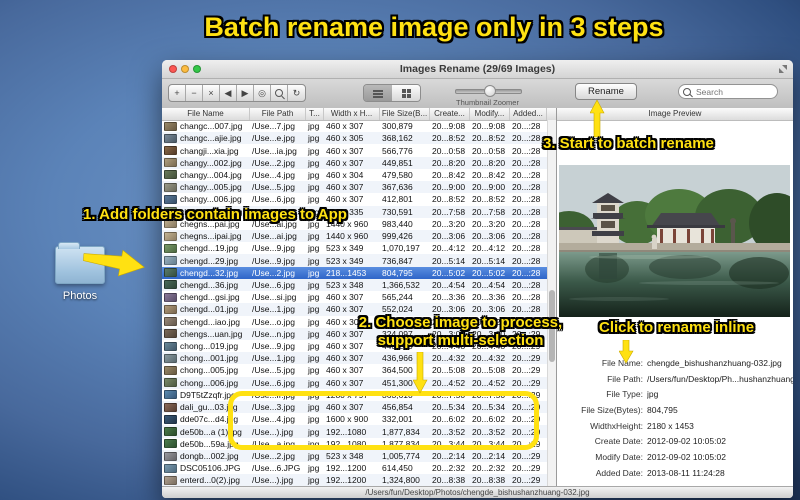  Describe the element at coordinates (170, 187) in the screenshot. I see `thumbnail-image` at that location.